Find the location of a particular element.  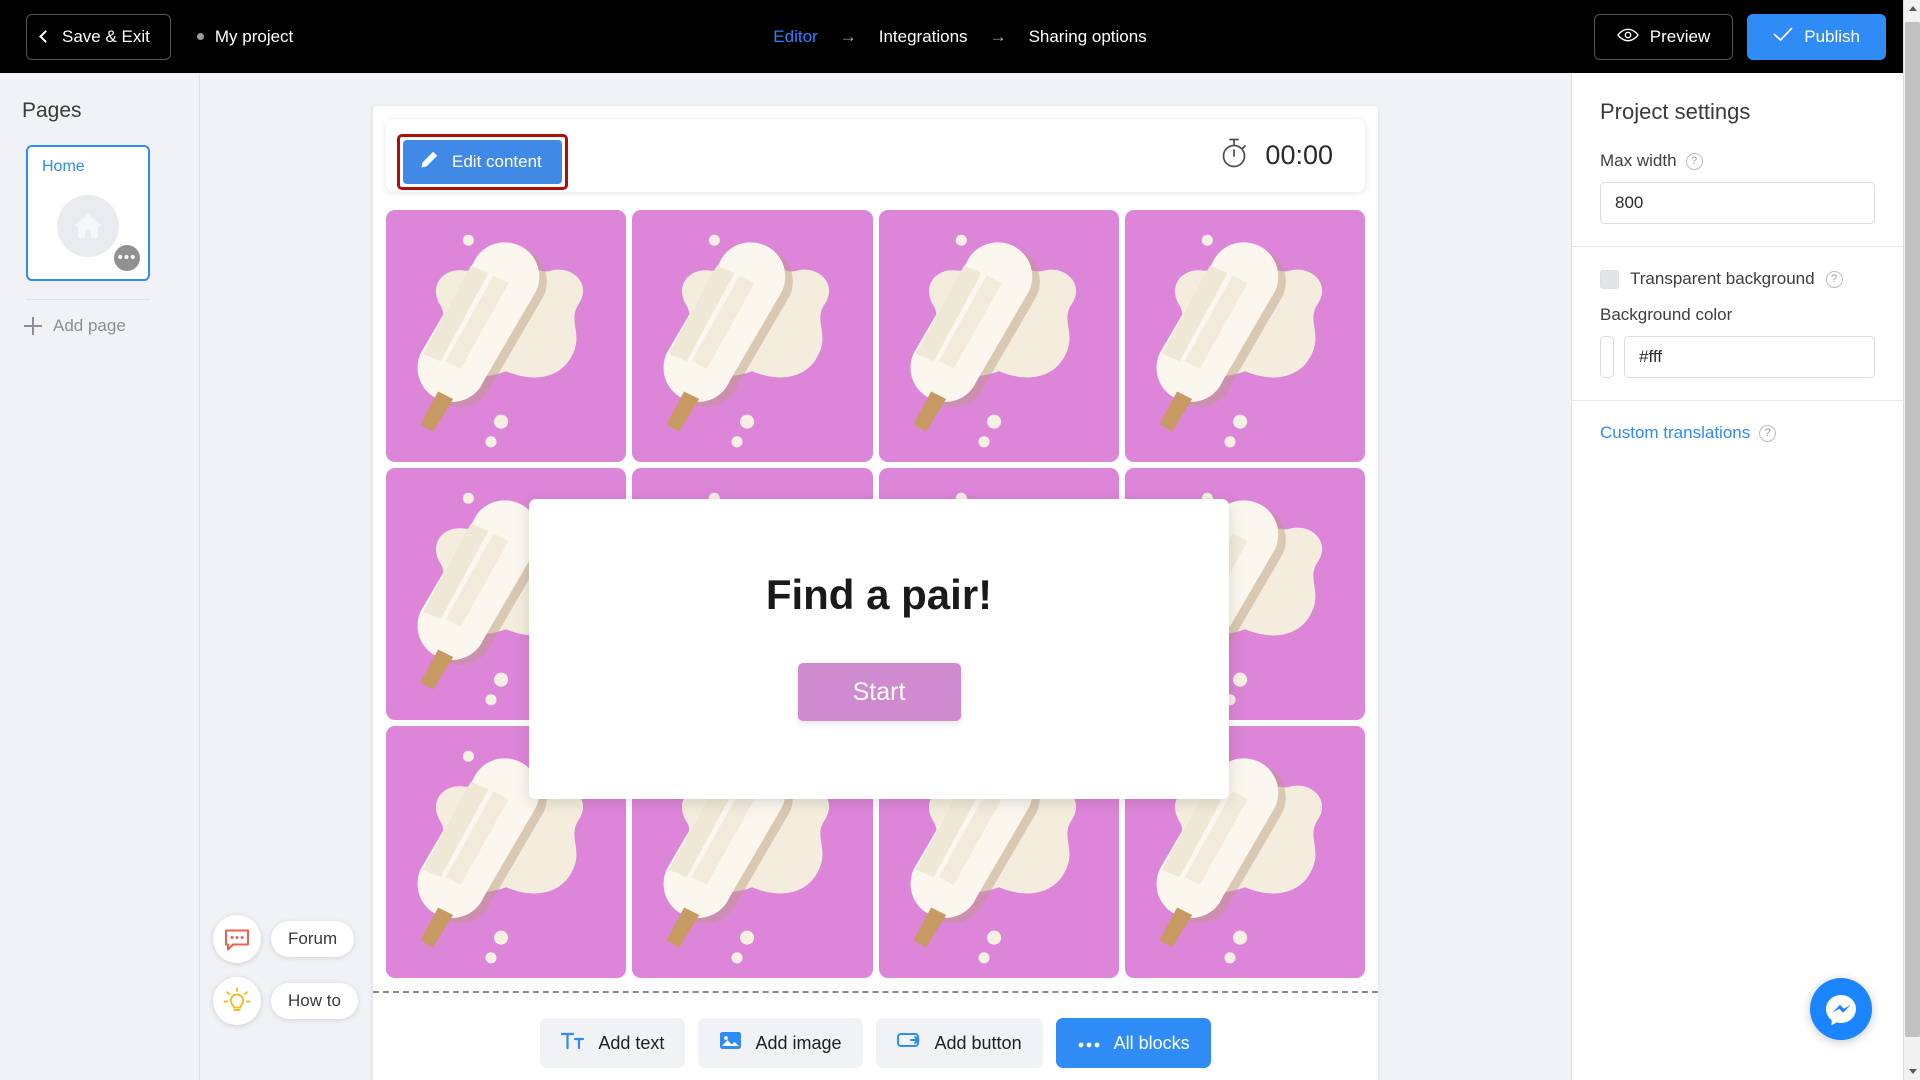

breadcrumb-item-editor: Editor is located at coordinates (795, 37).